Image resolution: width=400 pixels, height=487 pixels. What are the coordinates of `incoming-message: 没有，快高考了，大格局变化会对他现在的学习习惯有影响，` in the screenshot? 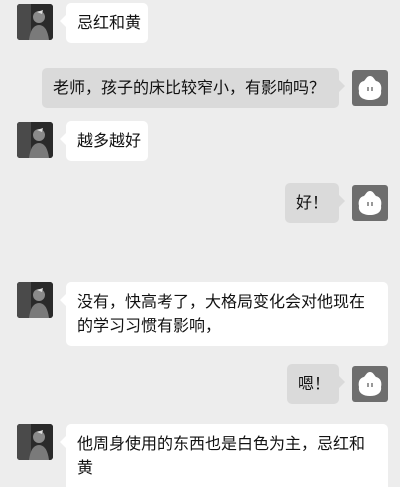 It's located at (224, 314).